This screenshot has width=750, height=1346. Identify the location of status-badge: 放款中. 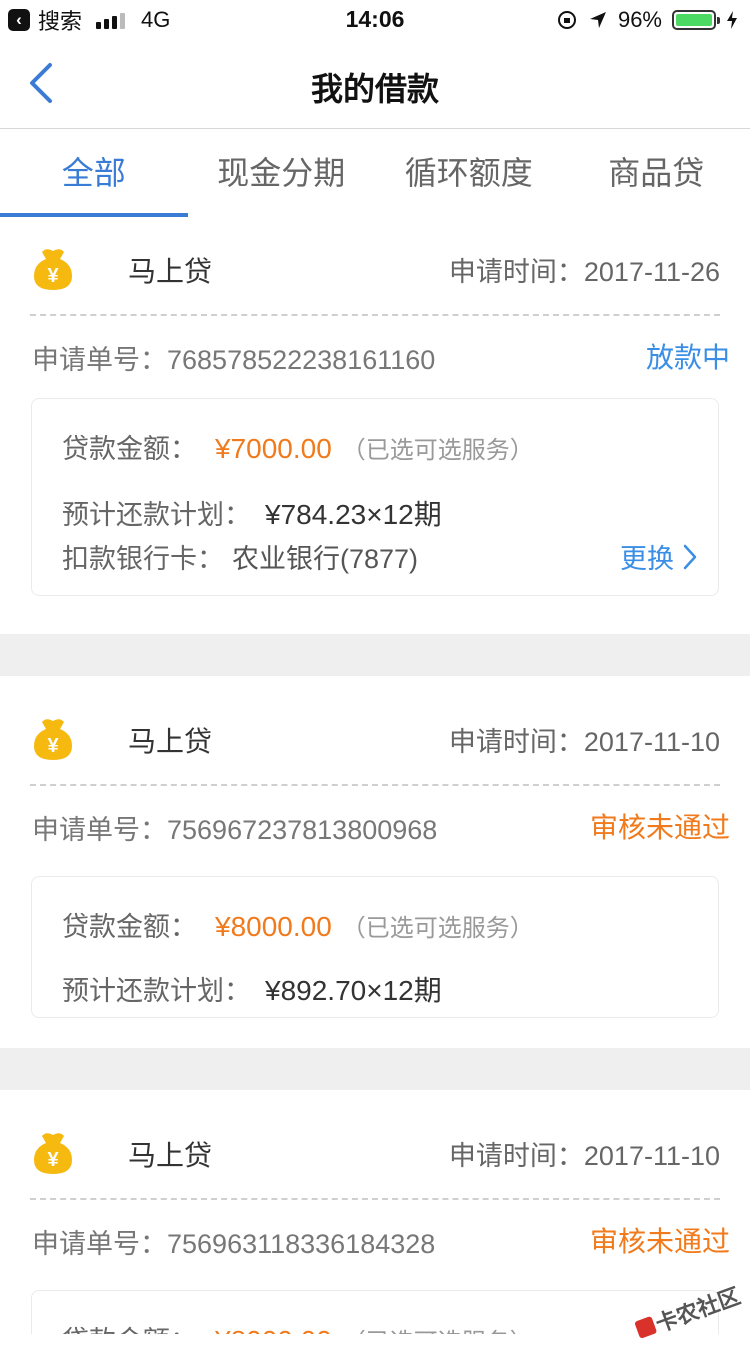
(688, 356).